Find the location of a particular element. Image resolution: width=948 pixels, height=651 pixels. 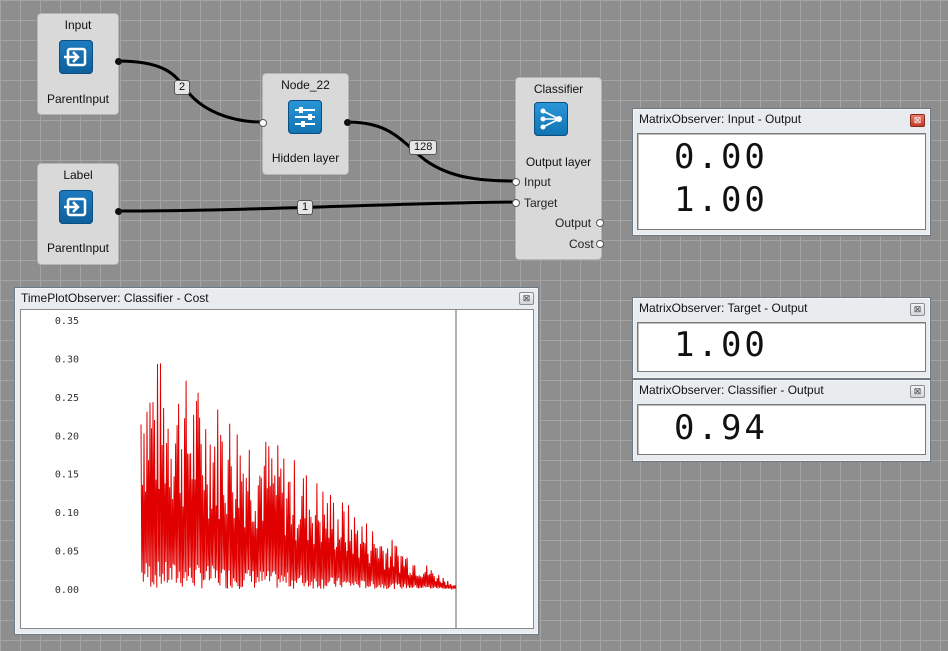

matrix-display: 1.00 is located at coordinates (781, 347).